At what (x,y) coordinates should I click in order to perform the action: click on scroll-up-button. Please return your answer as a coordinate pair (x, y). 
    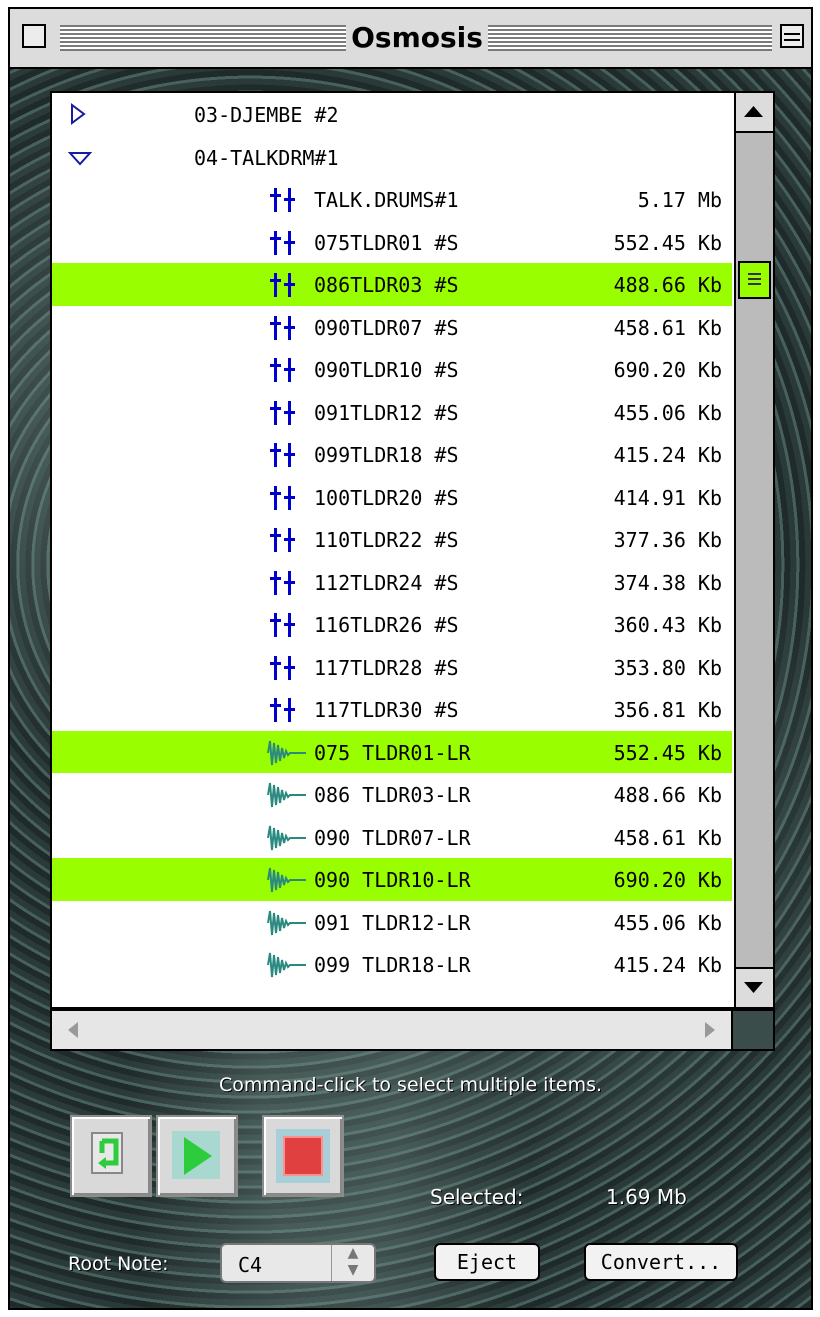
    Looking at the image, I should click on (754, 113).